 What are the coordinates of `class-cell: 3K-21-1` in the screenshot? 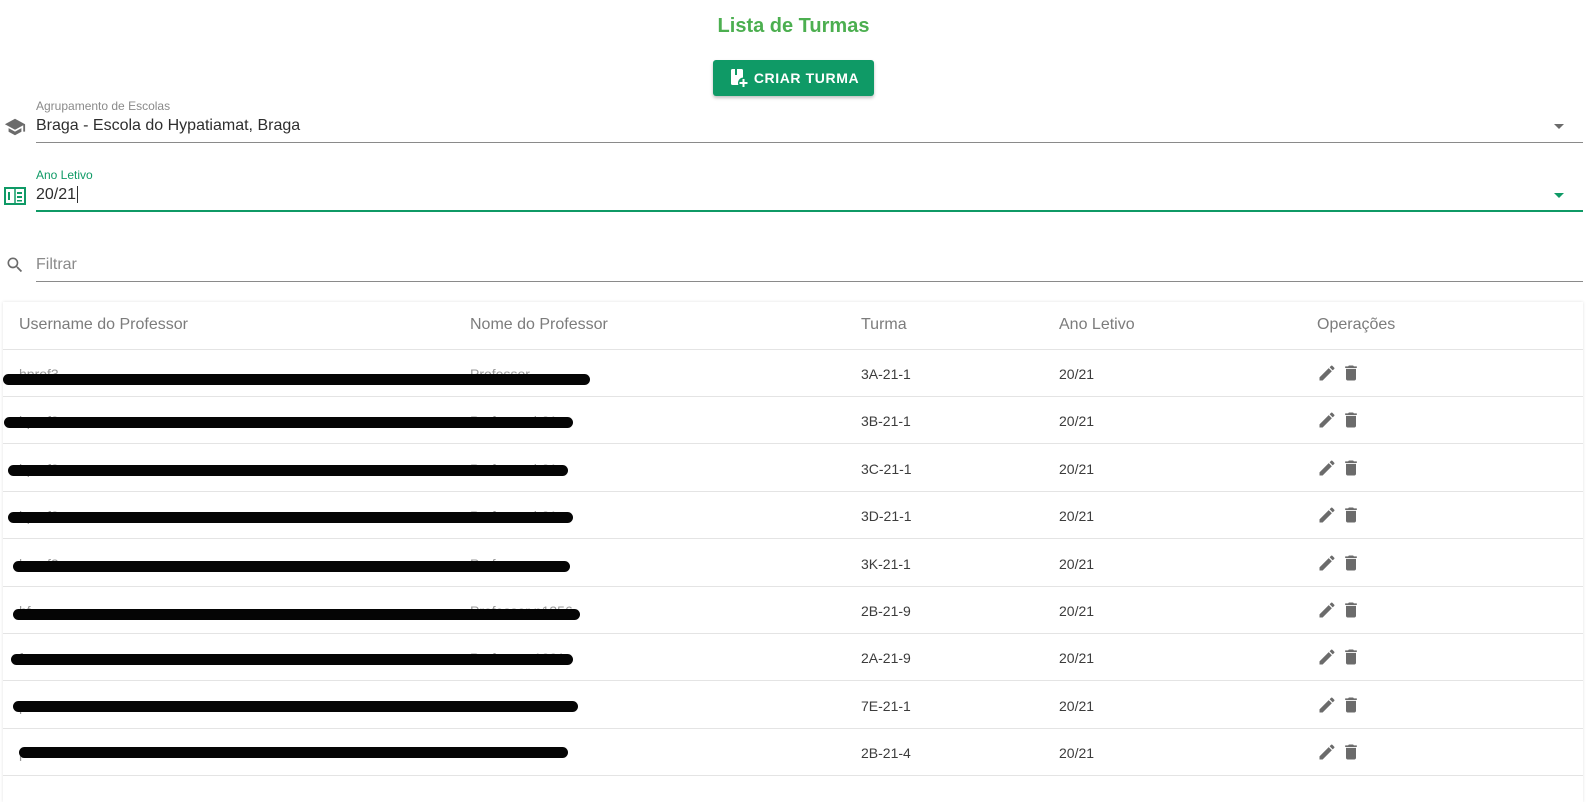 It's located at (886, 563).